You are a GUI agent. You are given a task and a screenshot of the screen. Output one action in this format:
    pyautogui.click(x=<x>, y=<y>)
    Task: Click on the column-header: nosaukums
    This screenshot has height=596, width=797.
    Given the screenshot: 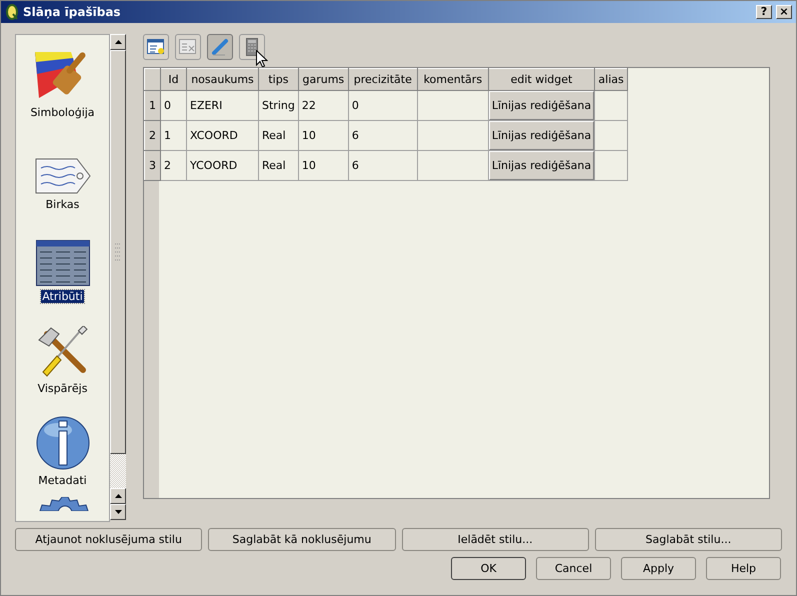 What is the action you would take?
    pyautogui.click(x=222, y=79)
    